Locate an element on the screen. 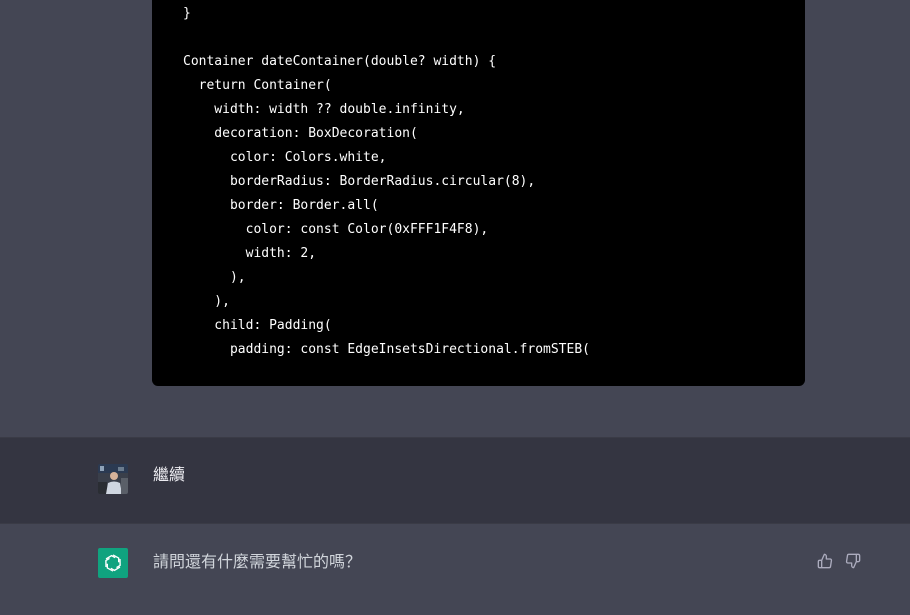 The image size is (910, 615). code-line: child: Padding( is located at coordinates (257, 325).